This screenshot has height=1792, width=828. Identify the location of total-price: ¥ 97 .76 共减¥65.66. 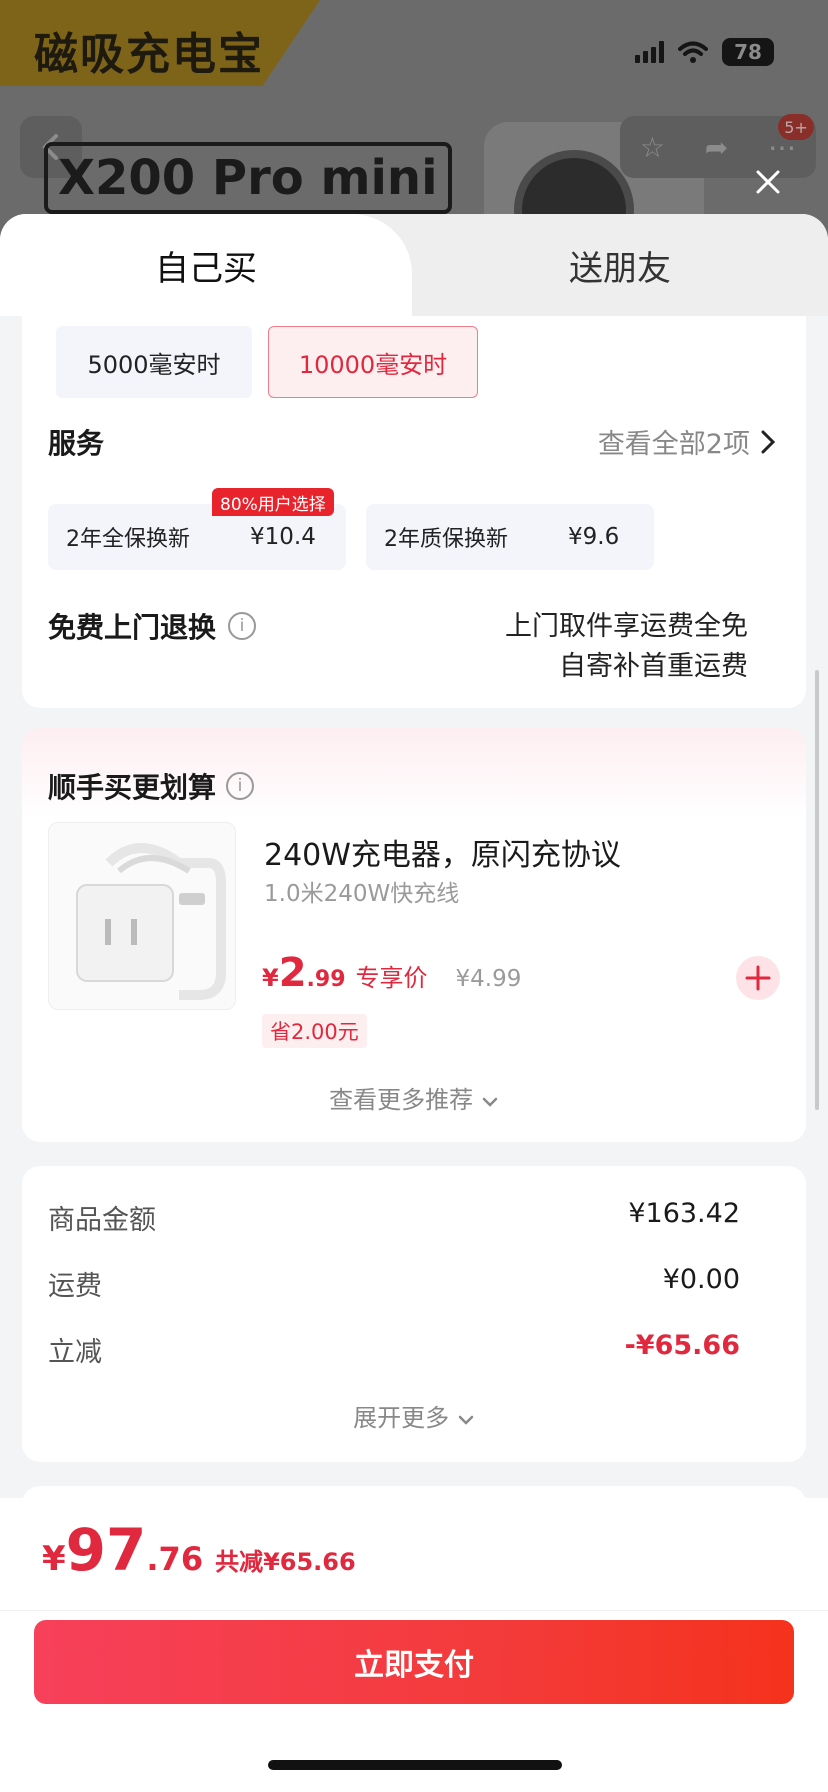
(199, 1550).